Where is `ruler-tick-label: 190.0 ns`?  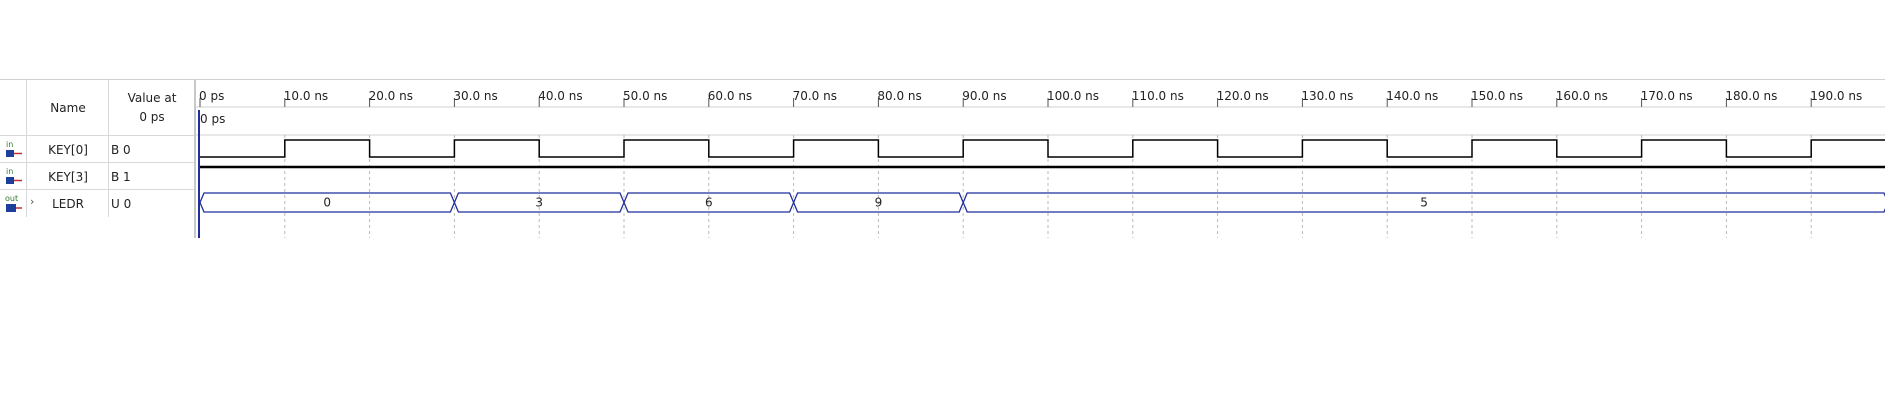
ruler-tick-label: 190.0 ns is located at coordinates (1836, 96).